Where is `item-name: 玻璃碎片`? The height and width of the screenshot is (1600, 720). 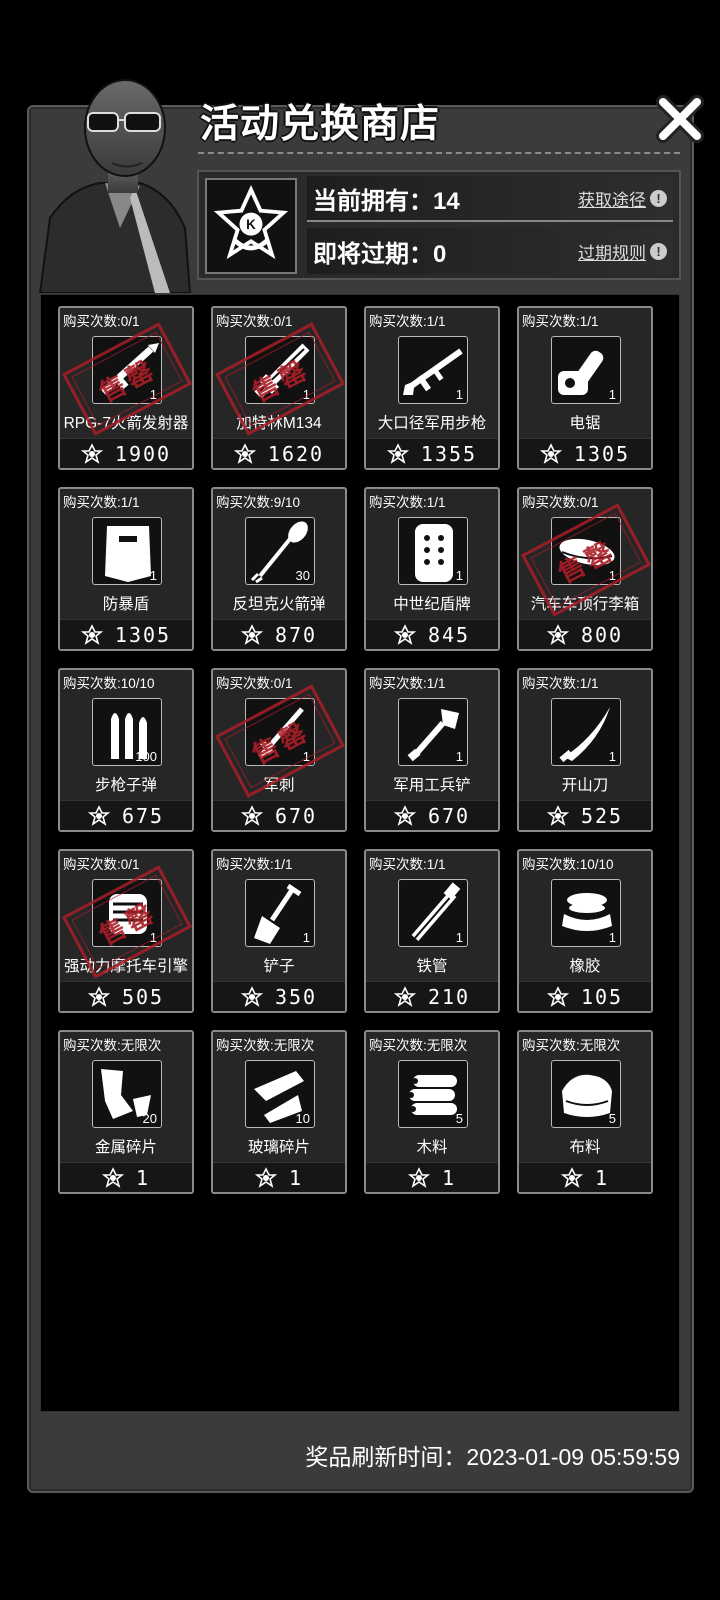
item-name: 玻璃碎片 is located at coordinates (278, 1147).